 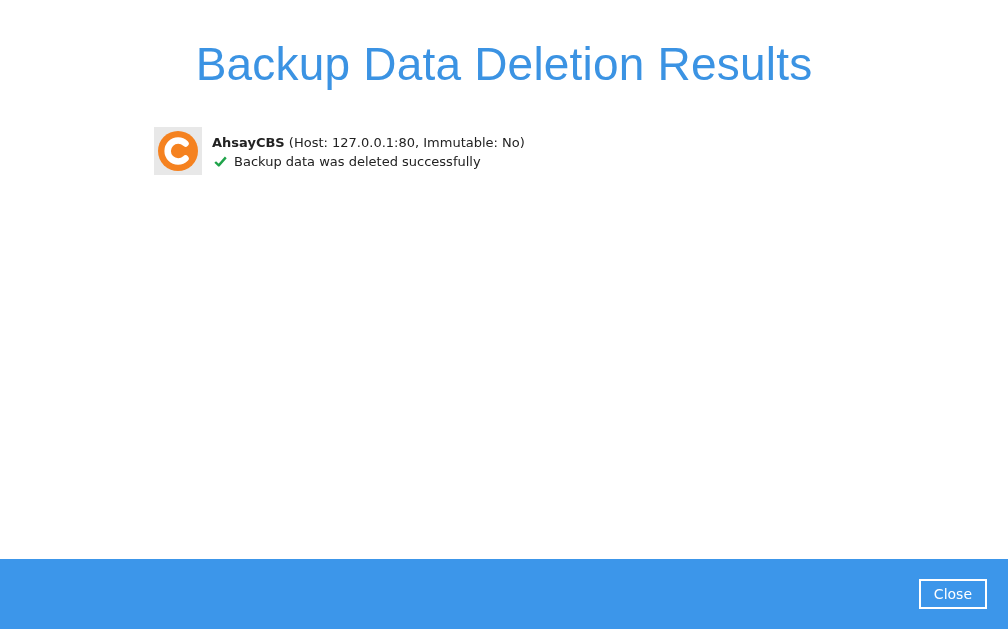 What do you see at coordinates (357, 162) in the screenshot?
I see `status-message: Backup data was deleted successfully` at bounding box center [357, 162].